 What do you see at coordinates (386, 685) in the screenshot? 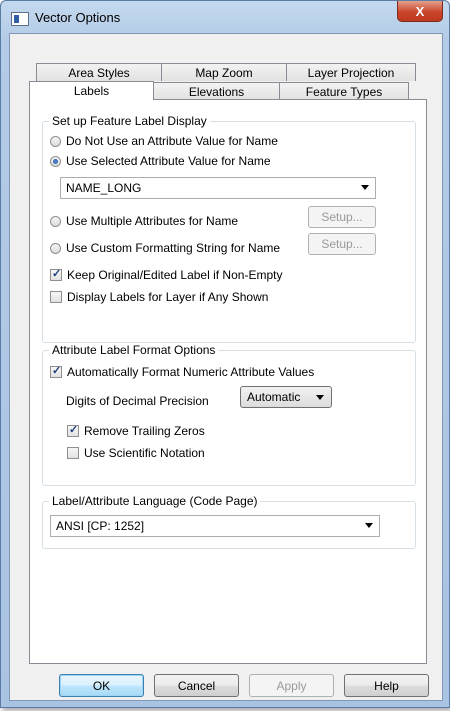
I see `help-button: Help` at bounding box center [386, 685].